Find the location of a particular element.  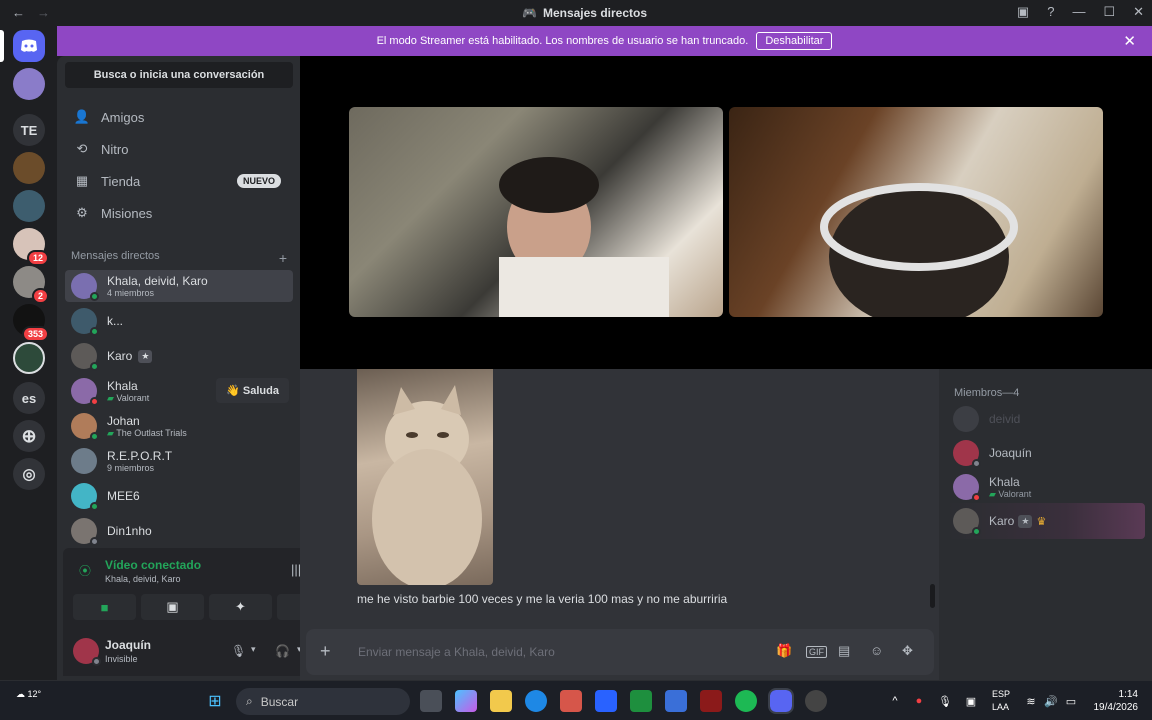

camera-button: ■ is located at coordinates (104, 607).